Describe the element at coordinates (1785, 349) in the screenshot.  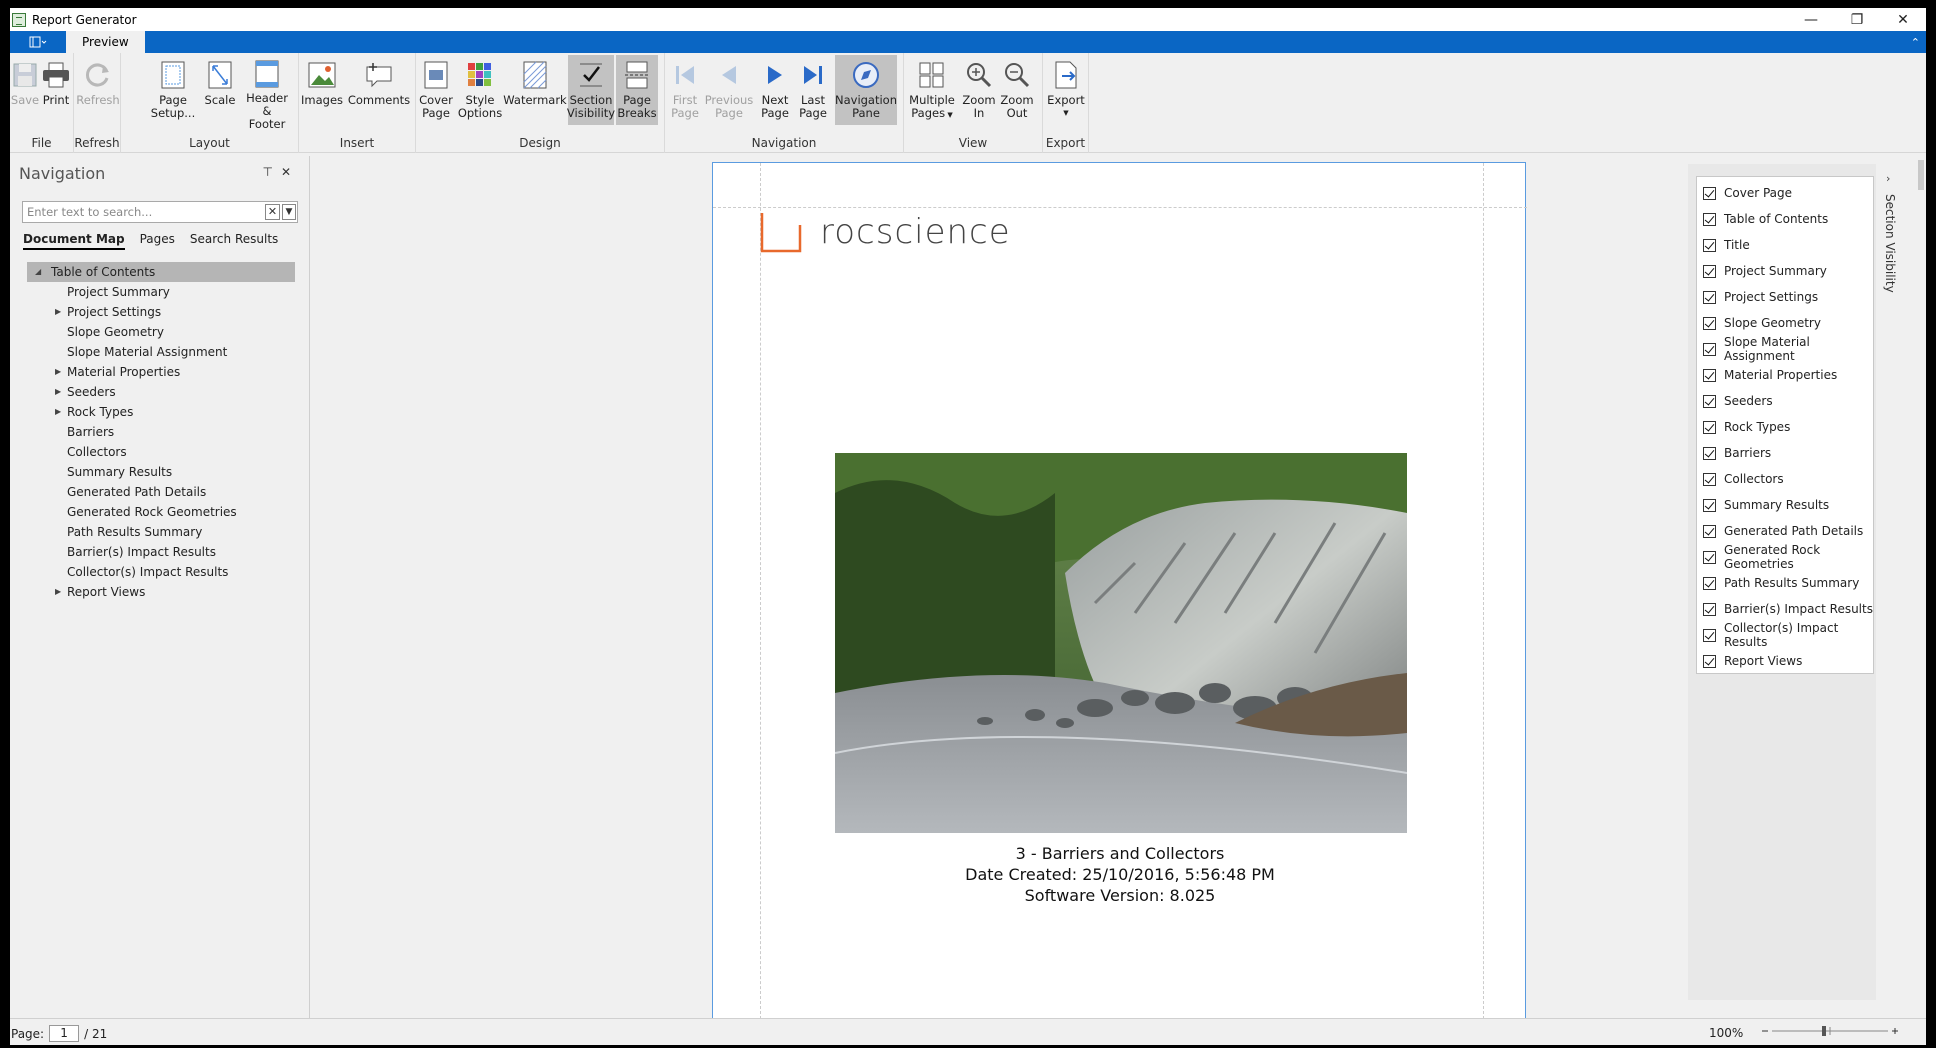
I see `section-visibility-item: Slope Material Assignment` at that location.